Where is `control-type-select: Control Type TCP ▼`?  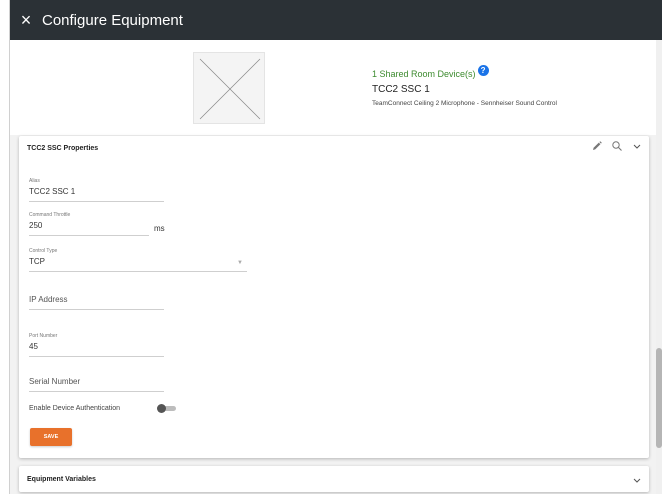 control-type-select: Control Type TCP ▼ is located at coordinates (138, 260).